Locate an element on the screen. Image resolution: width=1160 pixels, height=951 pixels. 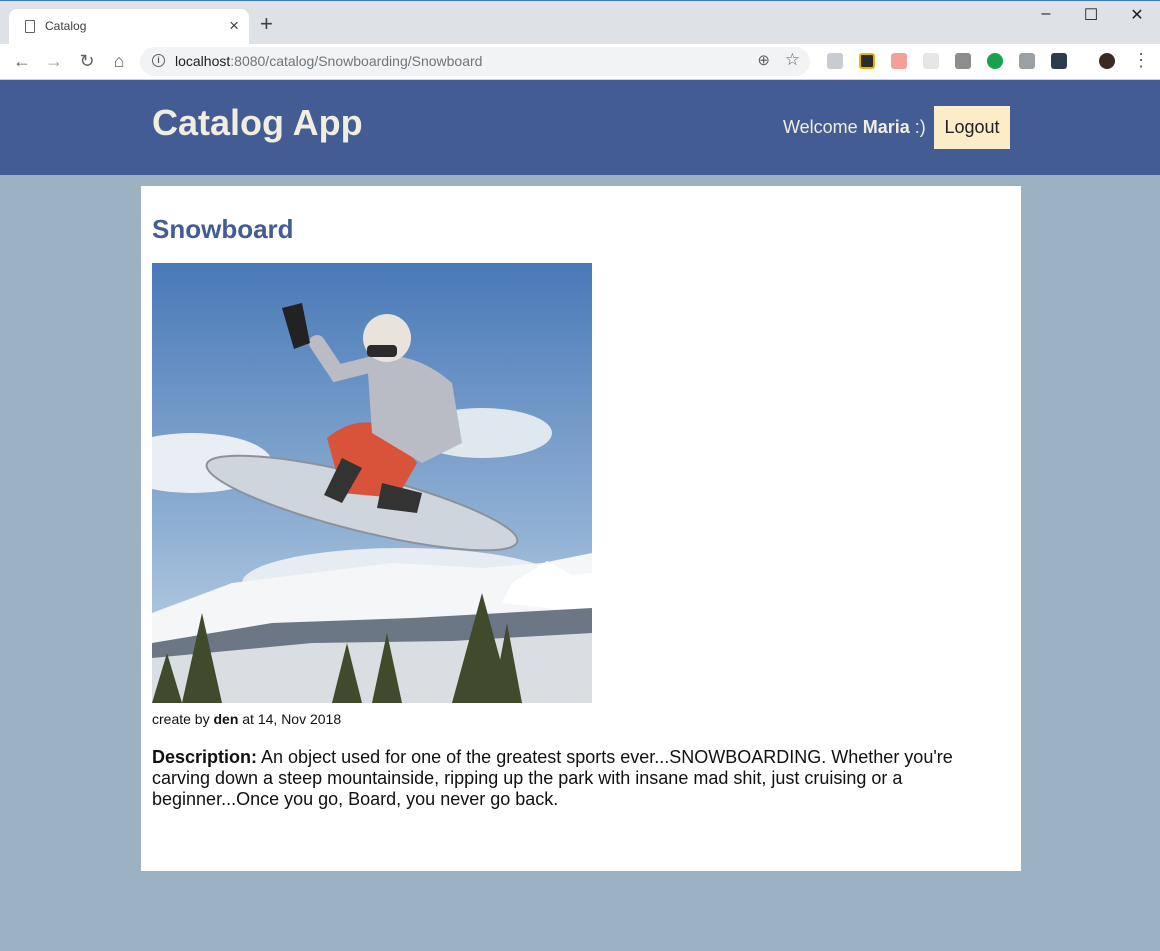
welcome-message: Welcome Maria :) is located at coordinates (854, 127).